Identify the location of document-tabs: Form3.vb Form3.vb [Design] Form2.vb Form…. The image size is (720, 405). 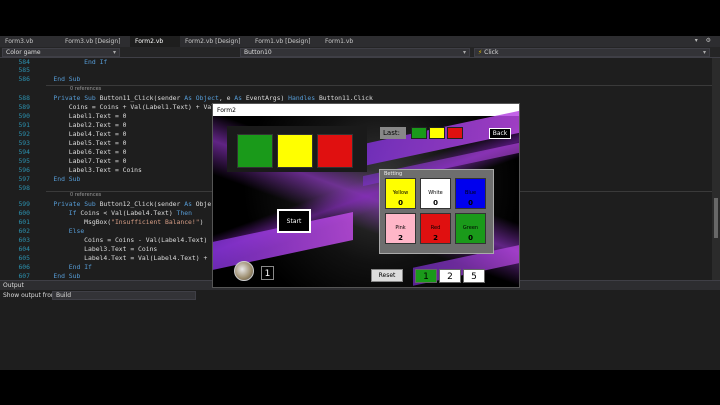
(360, 41).